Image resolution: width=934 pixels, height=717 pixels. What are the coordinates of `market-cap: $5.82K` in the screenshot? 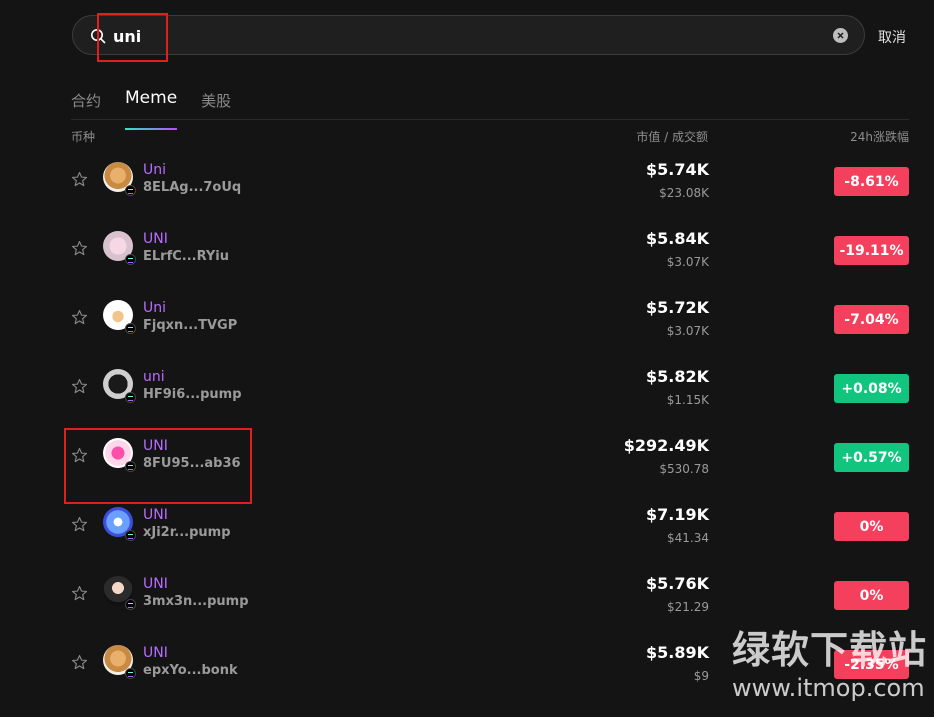 It's located at (677, 376).